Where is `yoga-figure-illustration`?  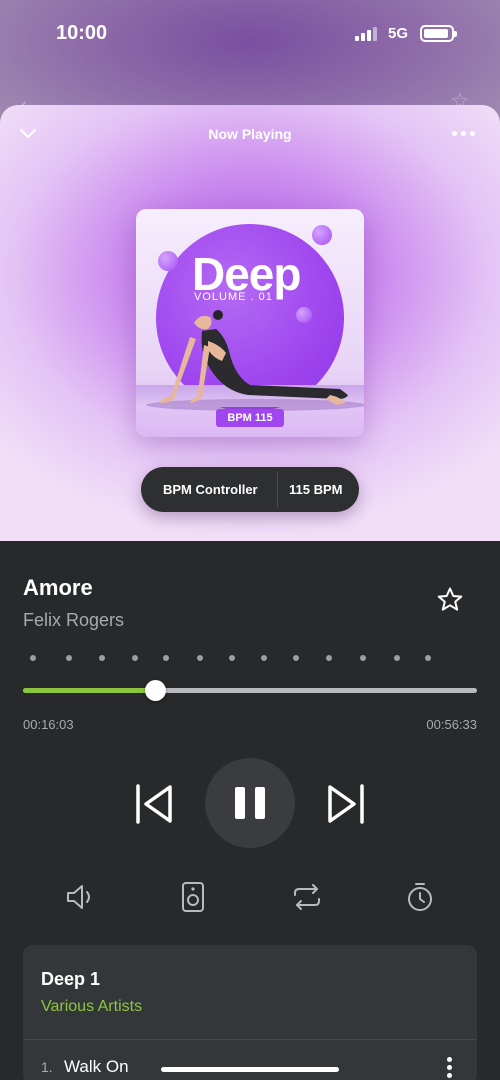
yoga-figure-illustration is located at coordinates (255, 360).